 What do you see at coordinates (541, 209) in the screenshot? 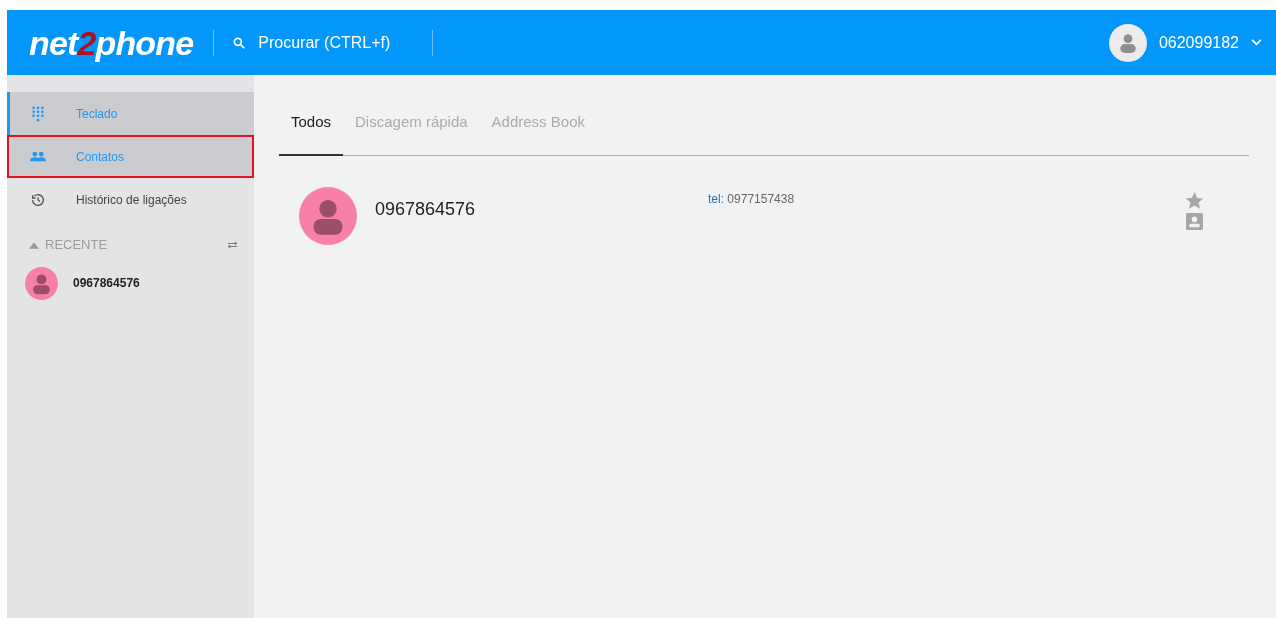
I see `contact-name: 0967864576` at bounding box center [541, 209].